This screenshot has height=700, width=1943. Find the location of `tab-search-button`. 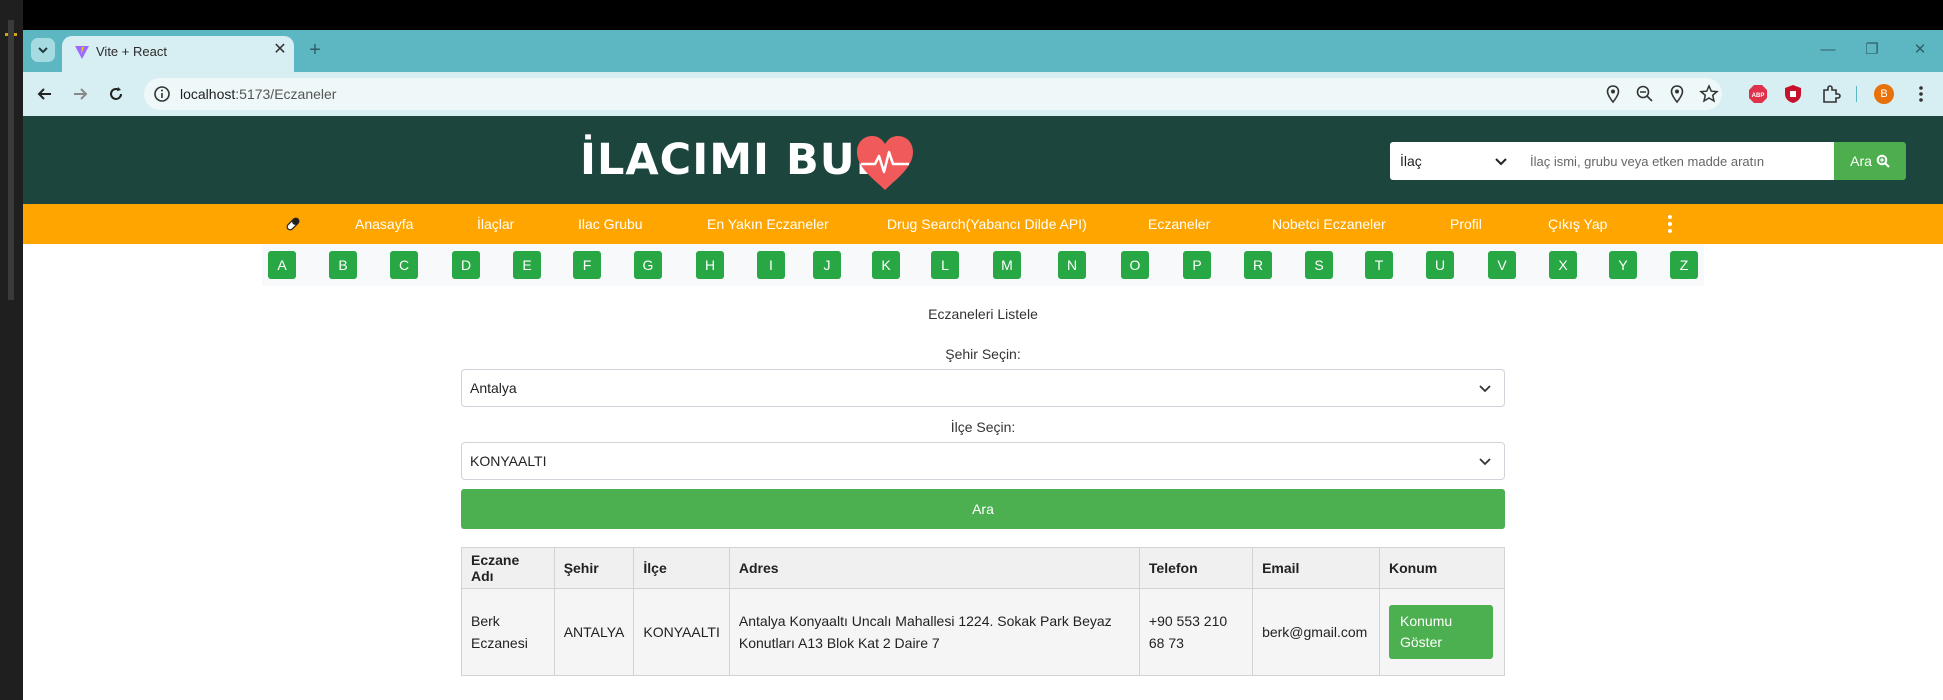

tab-search-button is located at coordinates (43, 50).